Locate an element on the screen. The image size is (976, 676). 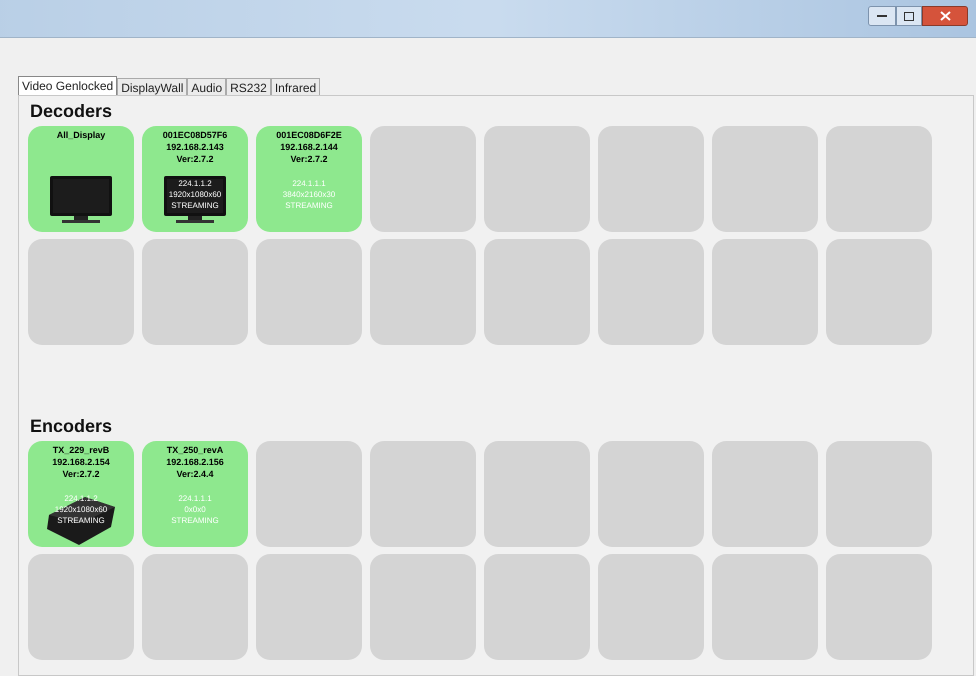
device-ip: 192.168.2.154 is located at coordinates (81, 462).